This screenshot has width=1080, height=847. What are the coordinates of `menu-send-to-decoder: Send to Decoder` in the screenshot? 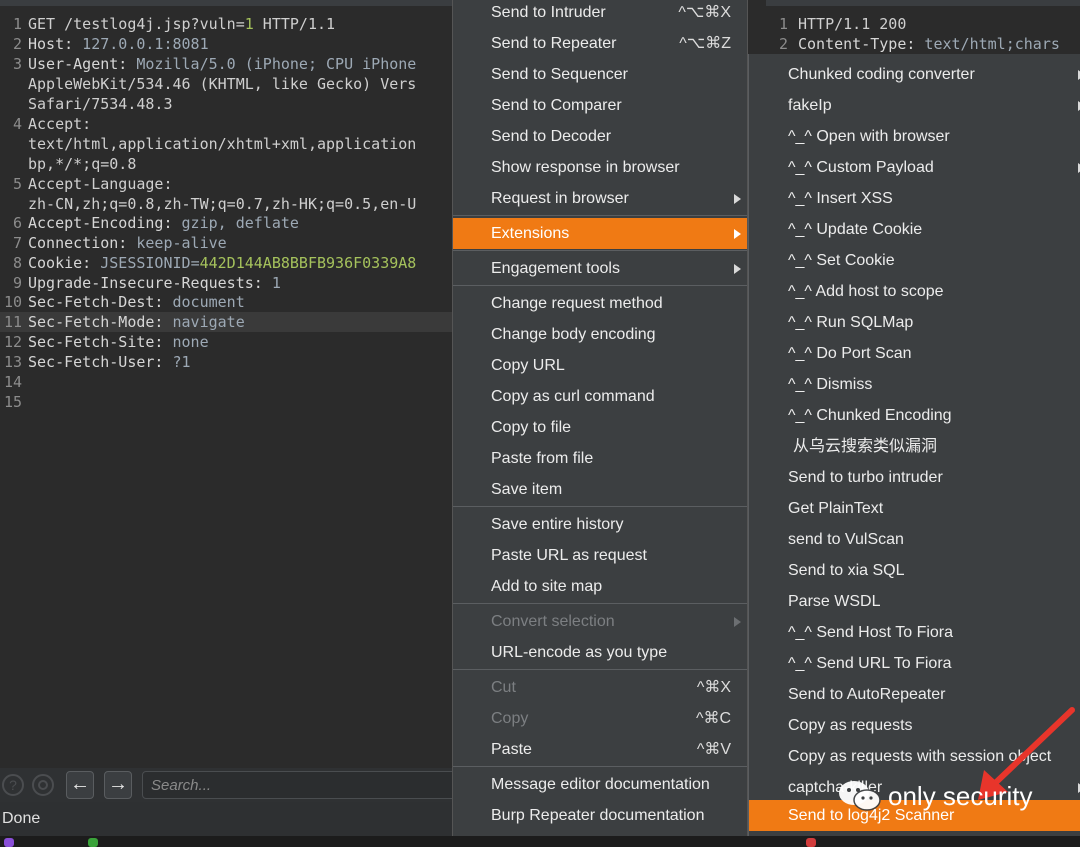 It's located at (600, 136).